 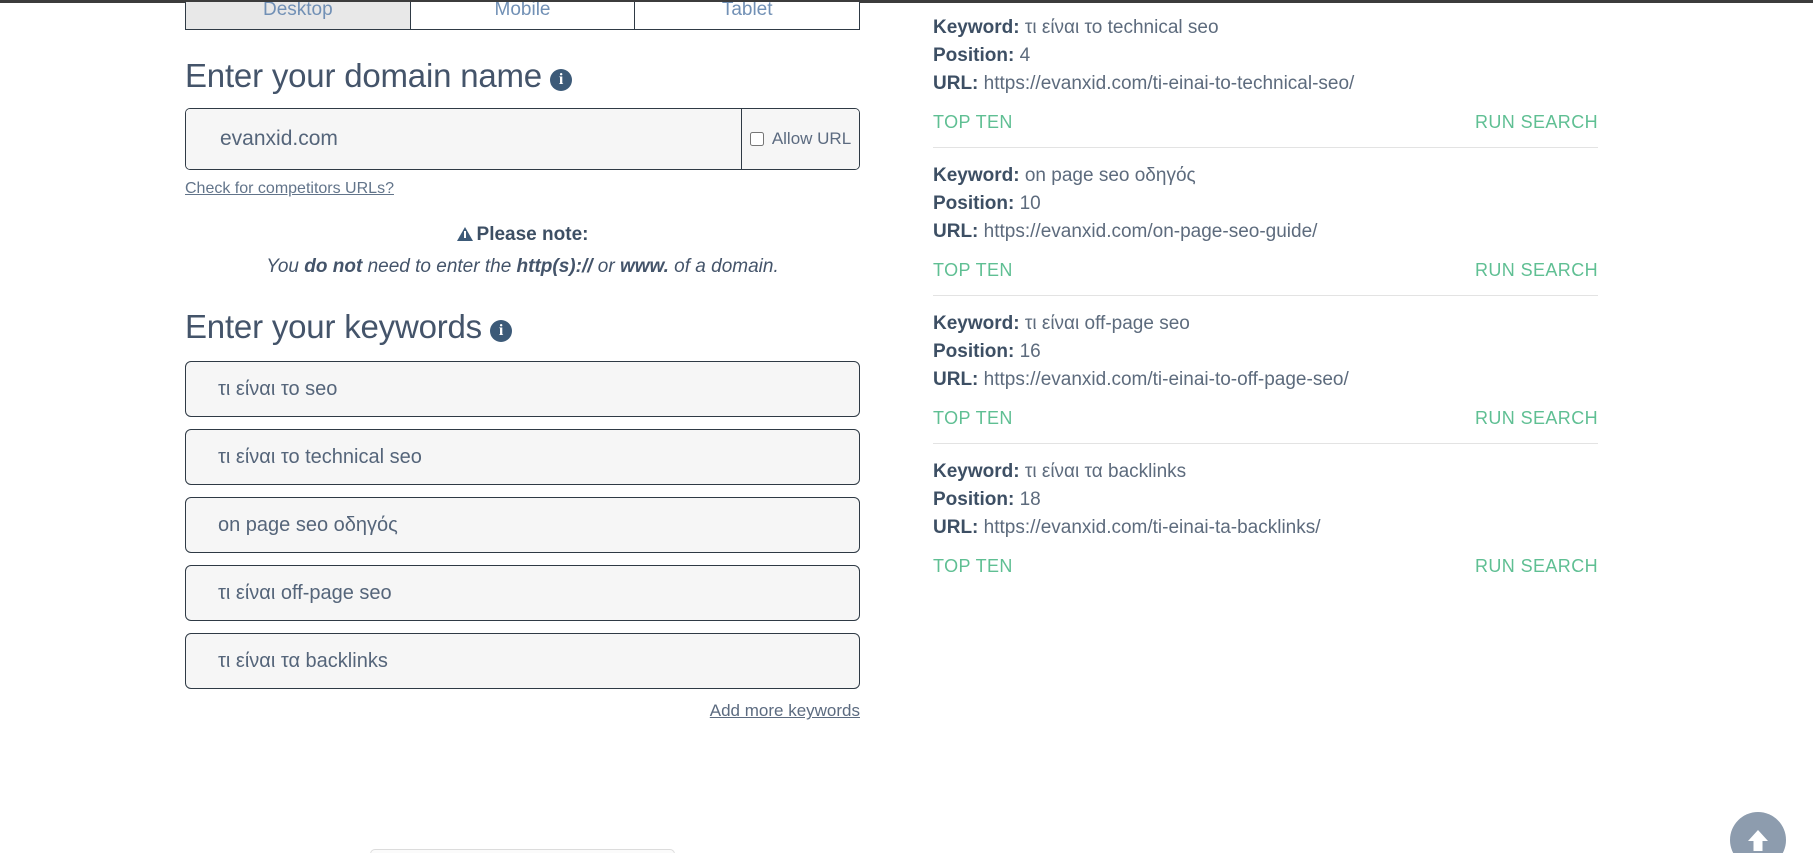 I want to click on result-position-line: Position: 10, so click(x=1265, y=204).